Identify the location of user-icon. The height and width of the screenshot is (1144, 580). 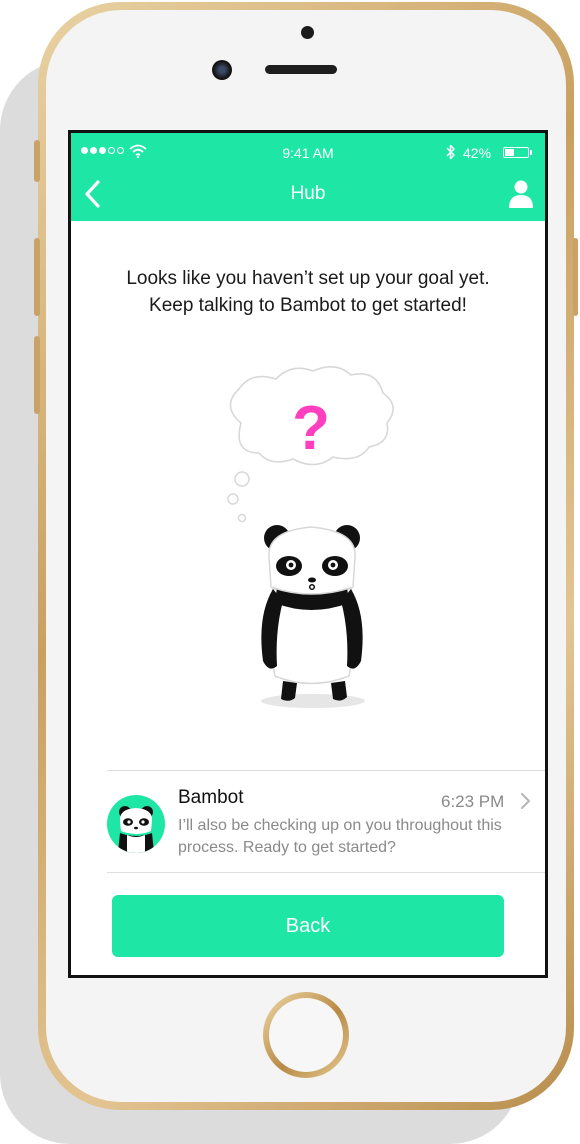
(521, 193).